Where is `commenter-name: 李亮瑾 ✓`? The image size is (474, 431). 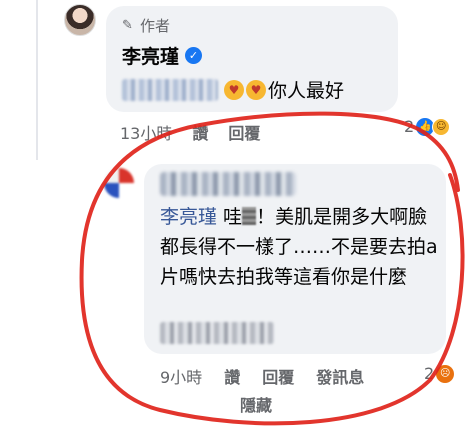
commenter-name: 李亮瑾 ✓ is located at coordinates (162, 55).